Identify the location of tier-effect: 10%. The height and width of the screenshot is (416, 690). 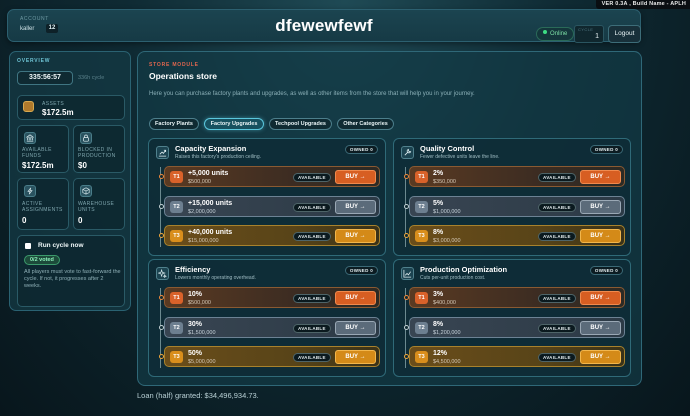
(195, 294).